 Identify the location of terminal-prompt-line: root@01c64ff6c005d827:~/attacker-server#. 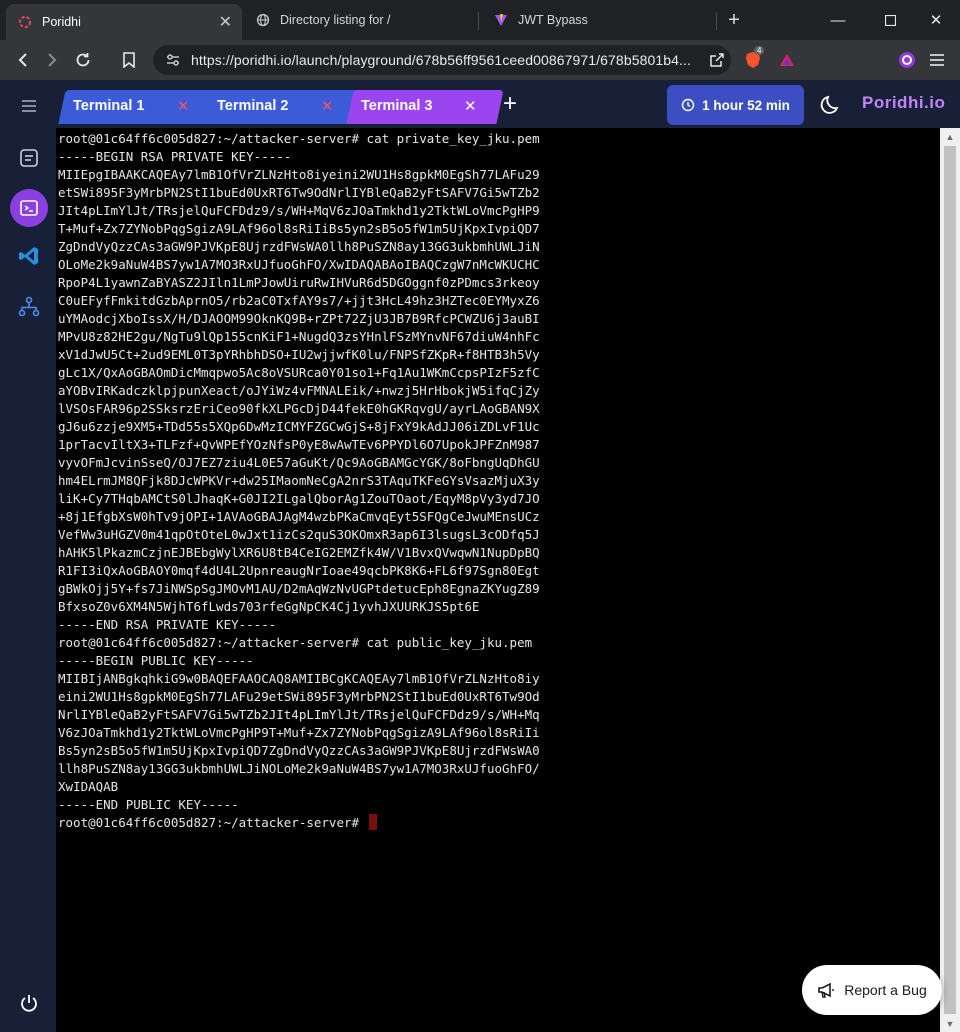
(299, 823).